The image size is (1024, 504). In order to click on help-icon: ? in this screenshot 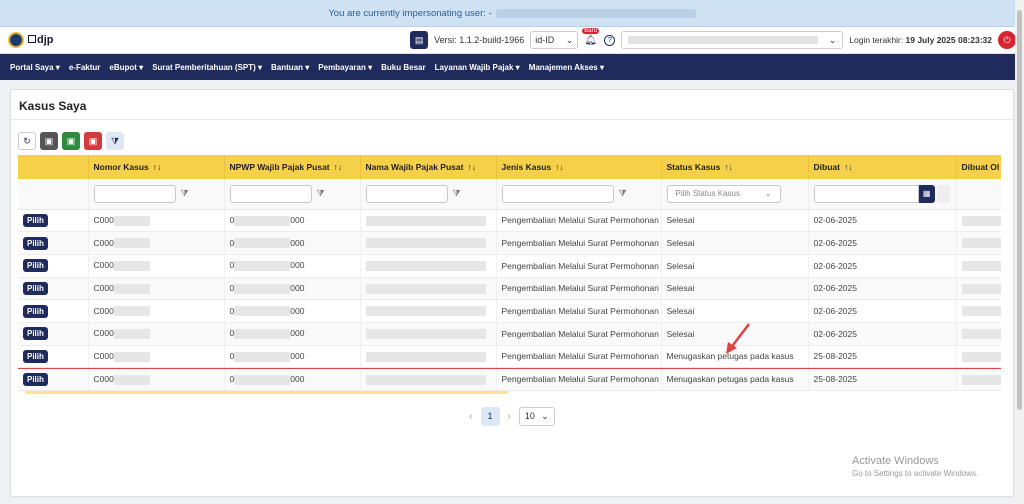, I will do `click(610, 40)`.